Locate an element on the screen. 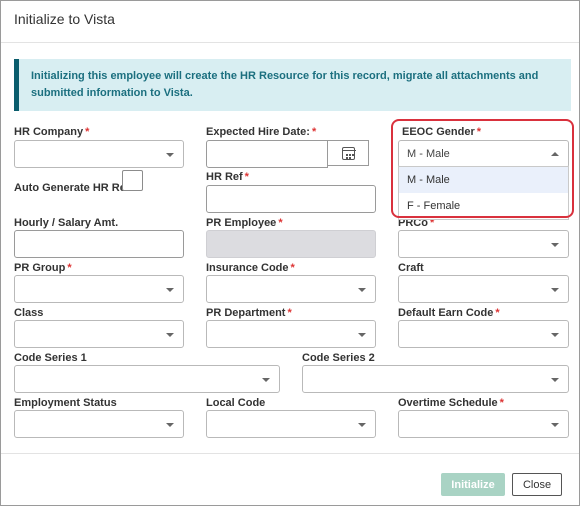 The height and width of the screenshot is (506, 580). default-earn-code-select is located at coordinates (483, 334).